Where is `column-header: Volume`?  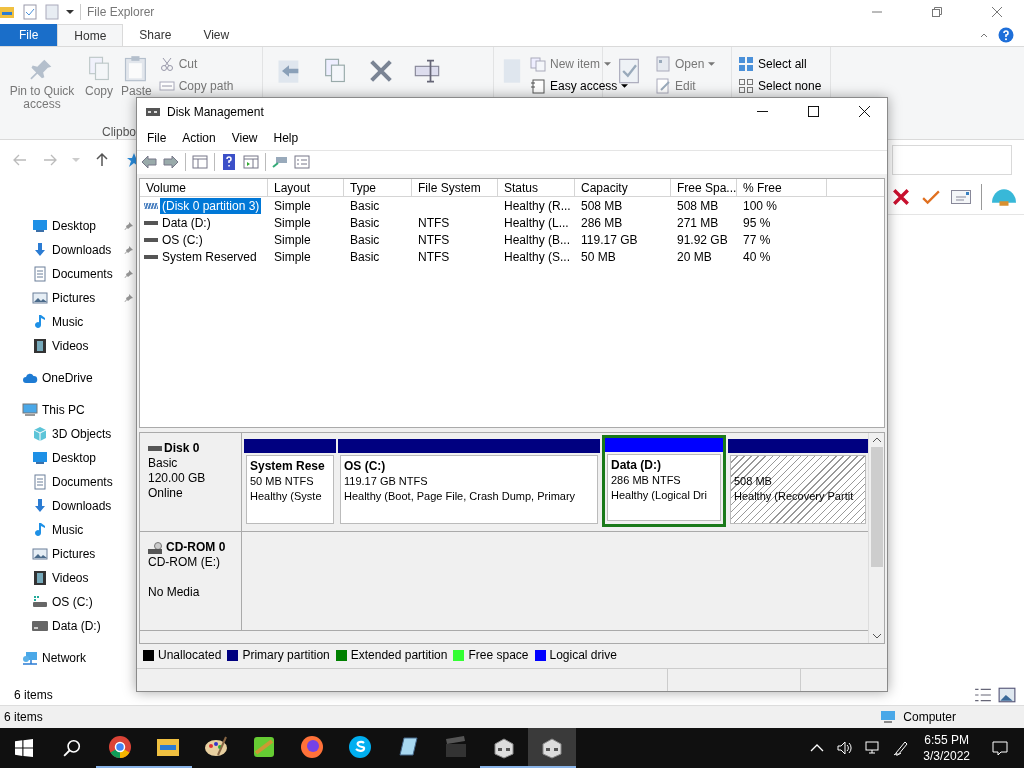 column-header: Volume is located at coordinates (204, 188).